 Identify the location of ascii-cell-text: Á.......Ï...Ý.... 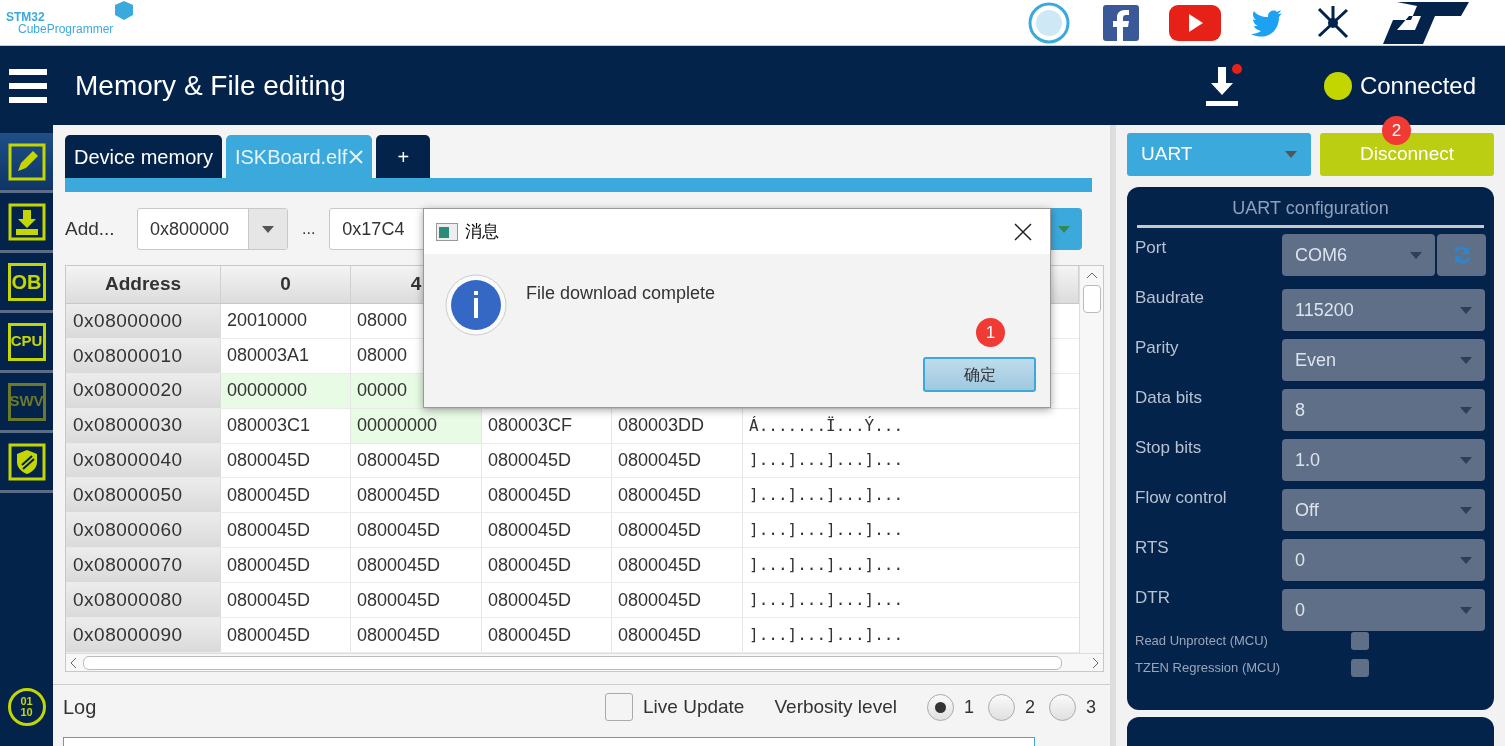
(826, 425).